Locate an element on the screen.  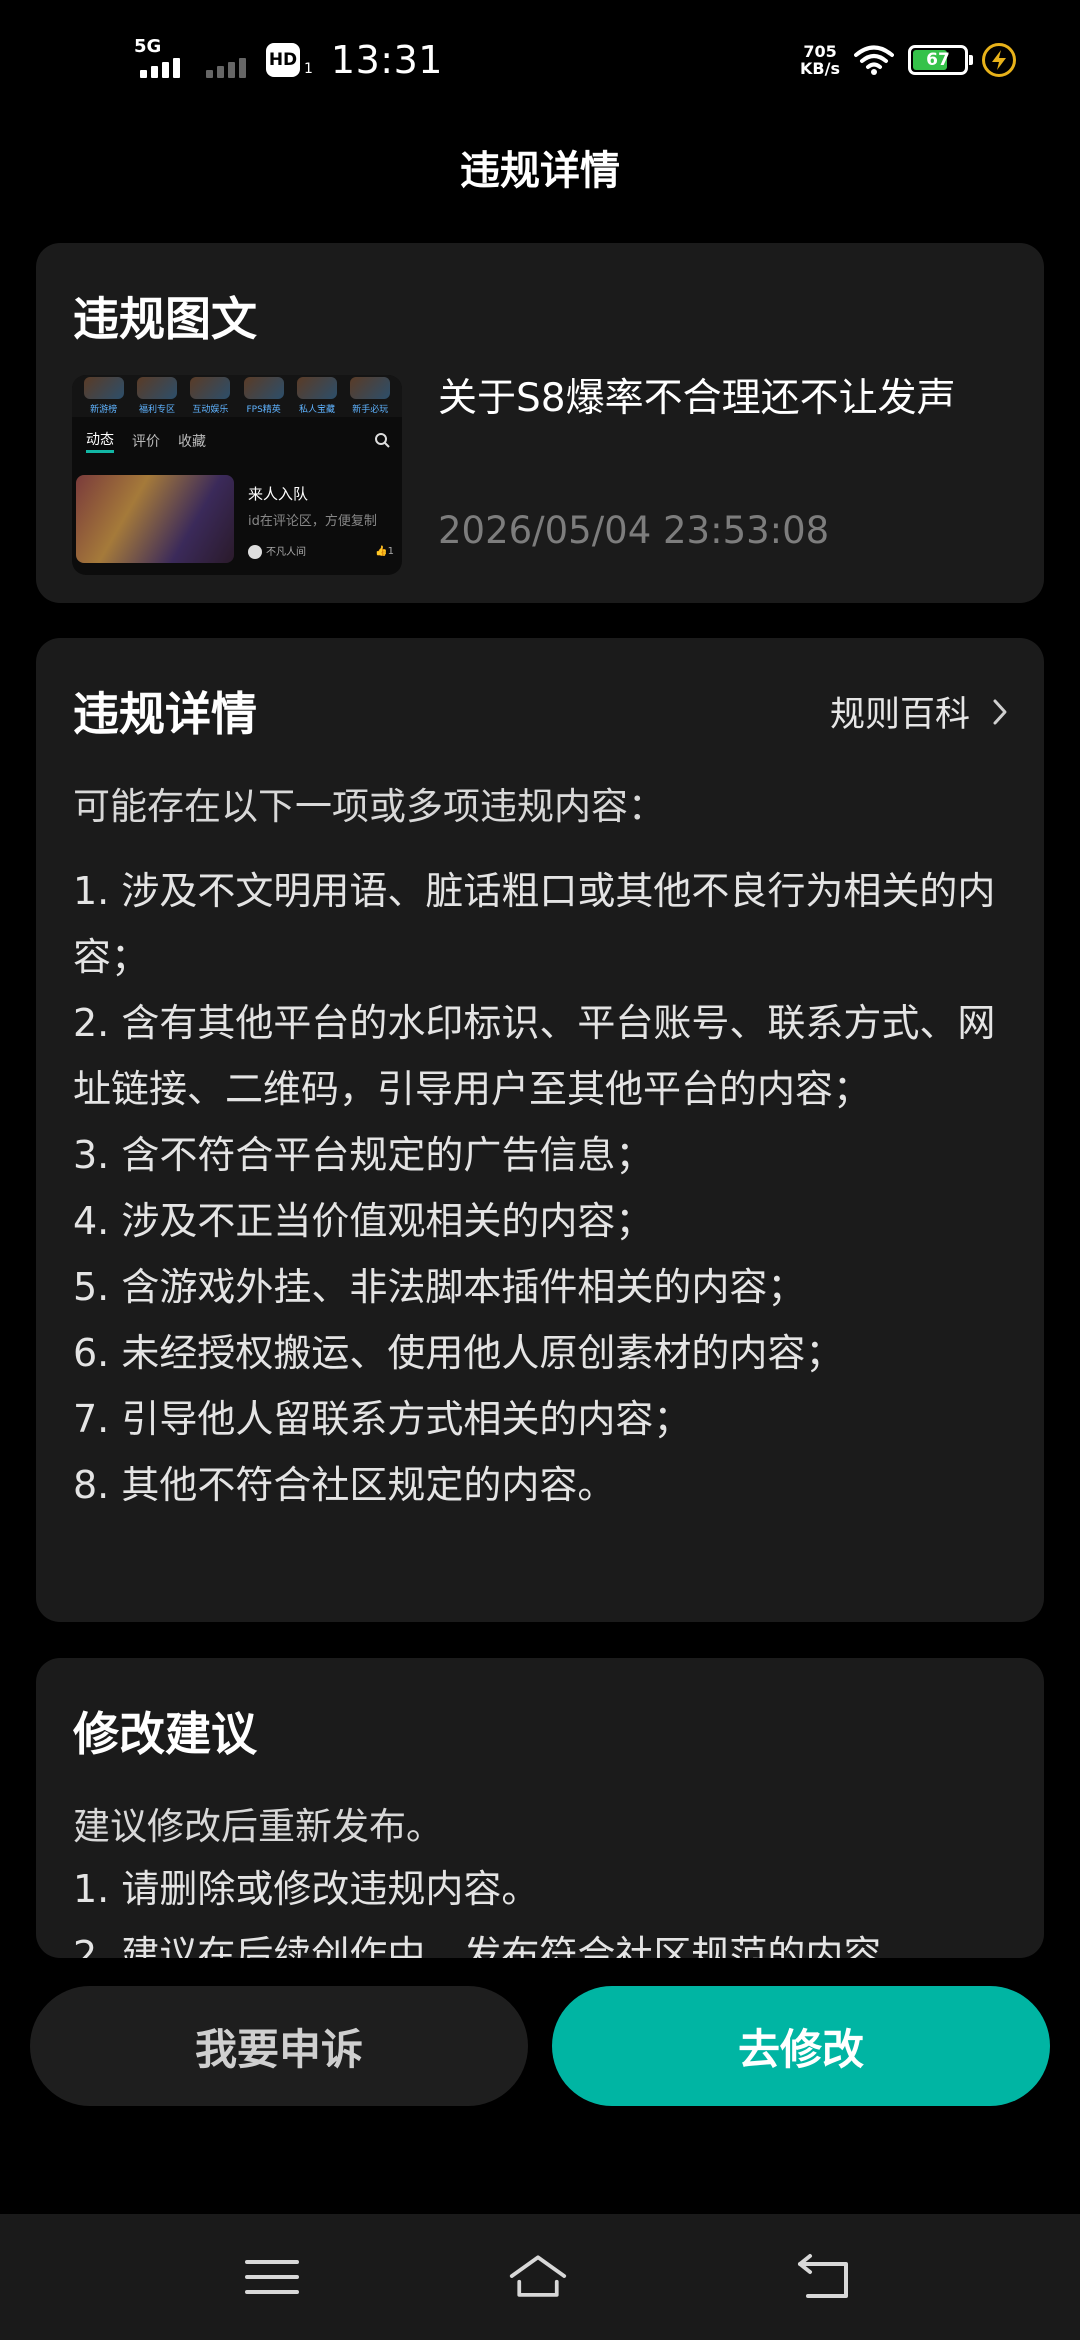
post-title: 关于S8爆率不合理还不让发声 is located at coordinates (728, 399).